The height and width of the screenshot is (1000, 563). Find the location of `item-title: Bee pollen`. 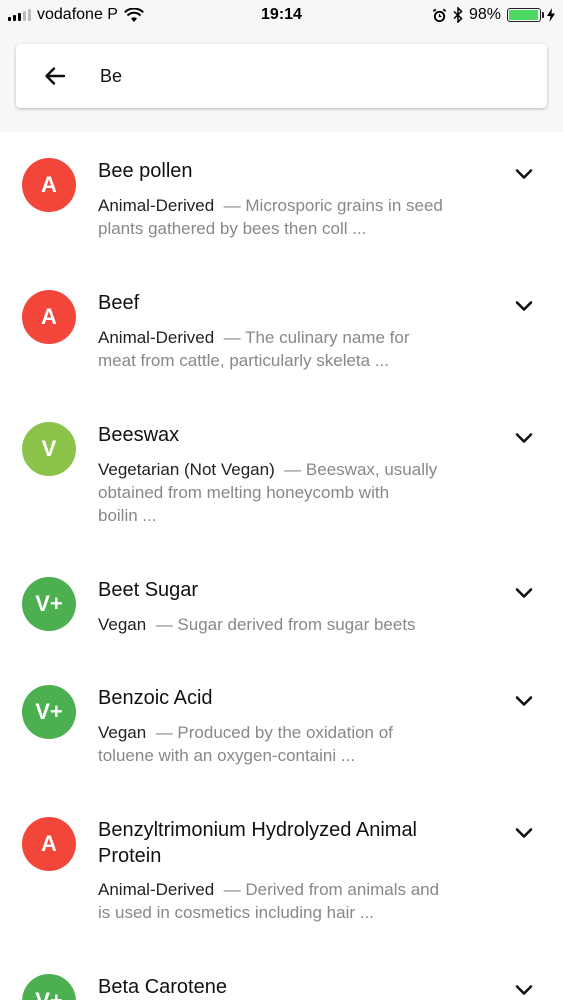

item-title: Bee pollen is located at coordinates (145, 171).